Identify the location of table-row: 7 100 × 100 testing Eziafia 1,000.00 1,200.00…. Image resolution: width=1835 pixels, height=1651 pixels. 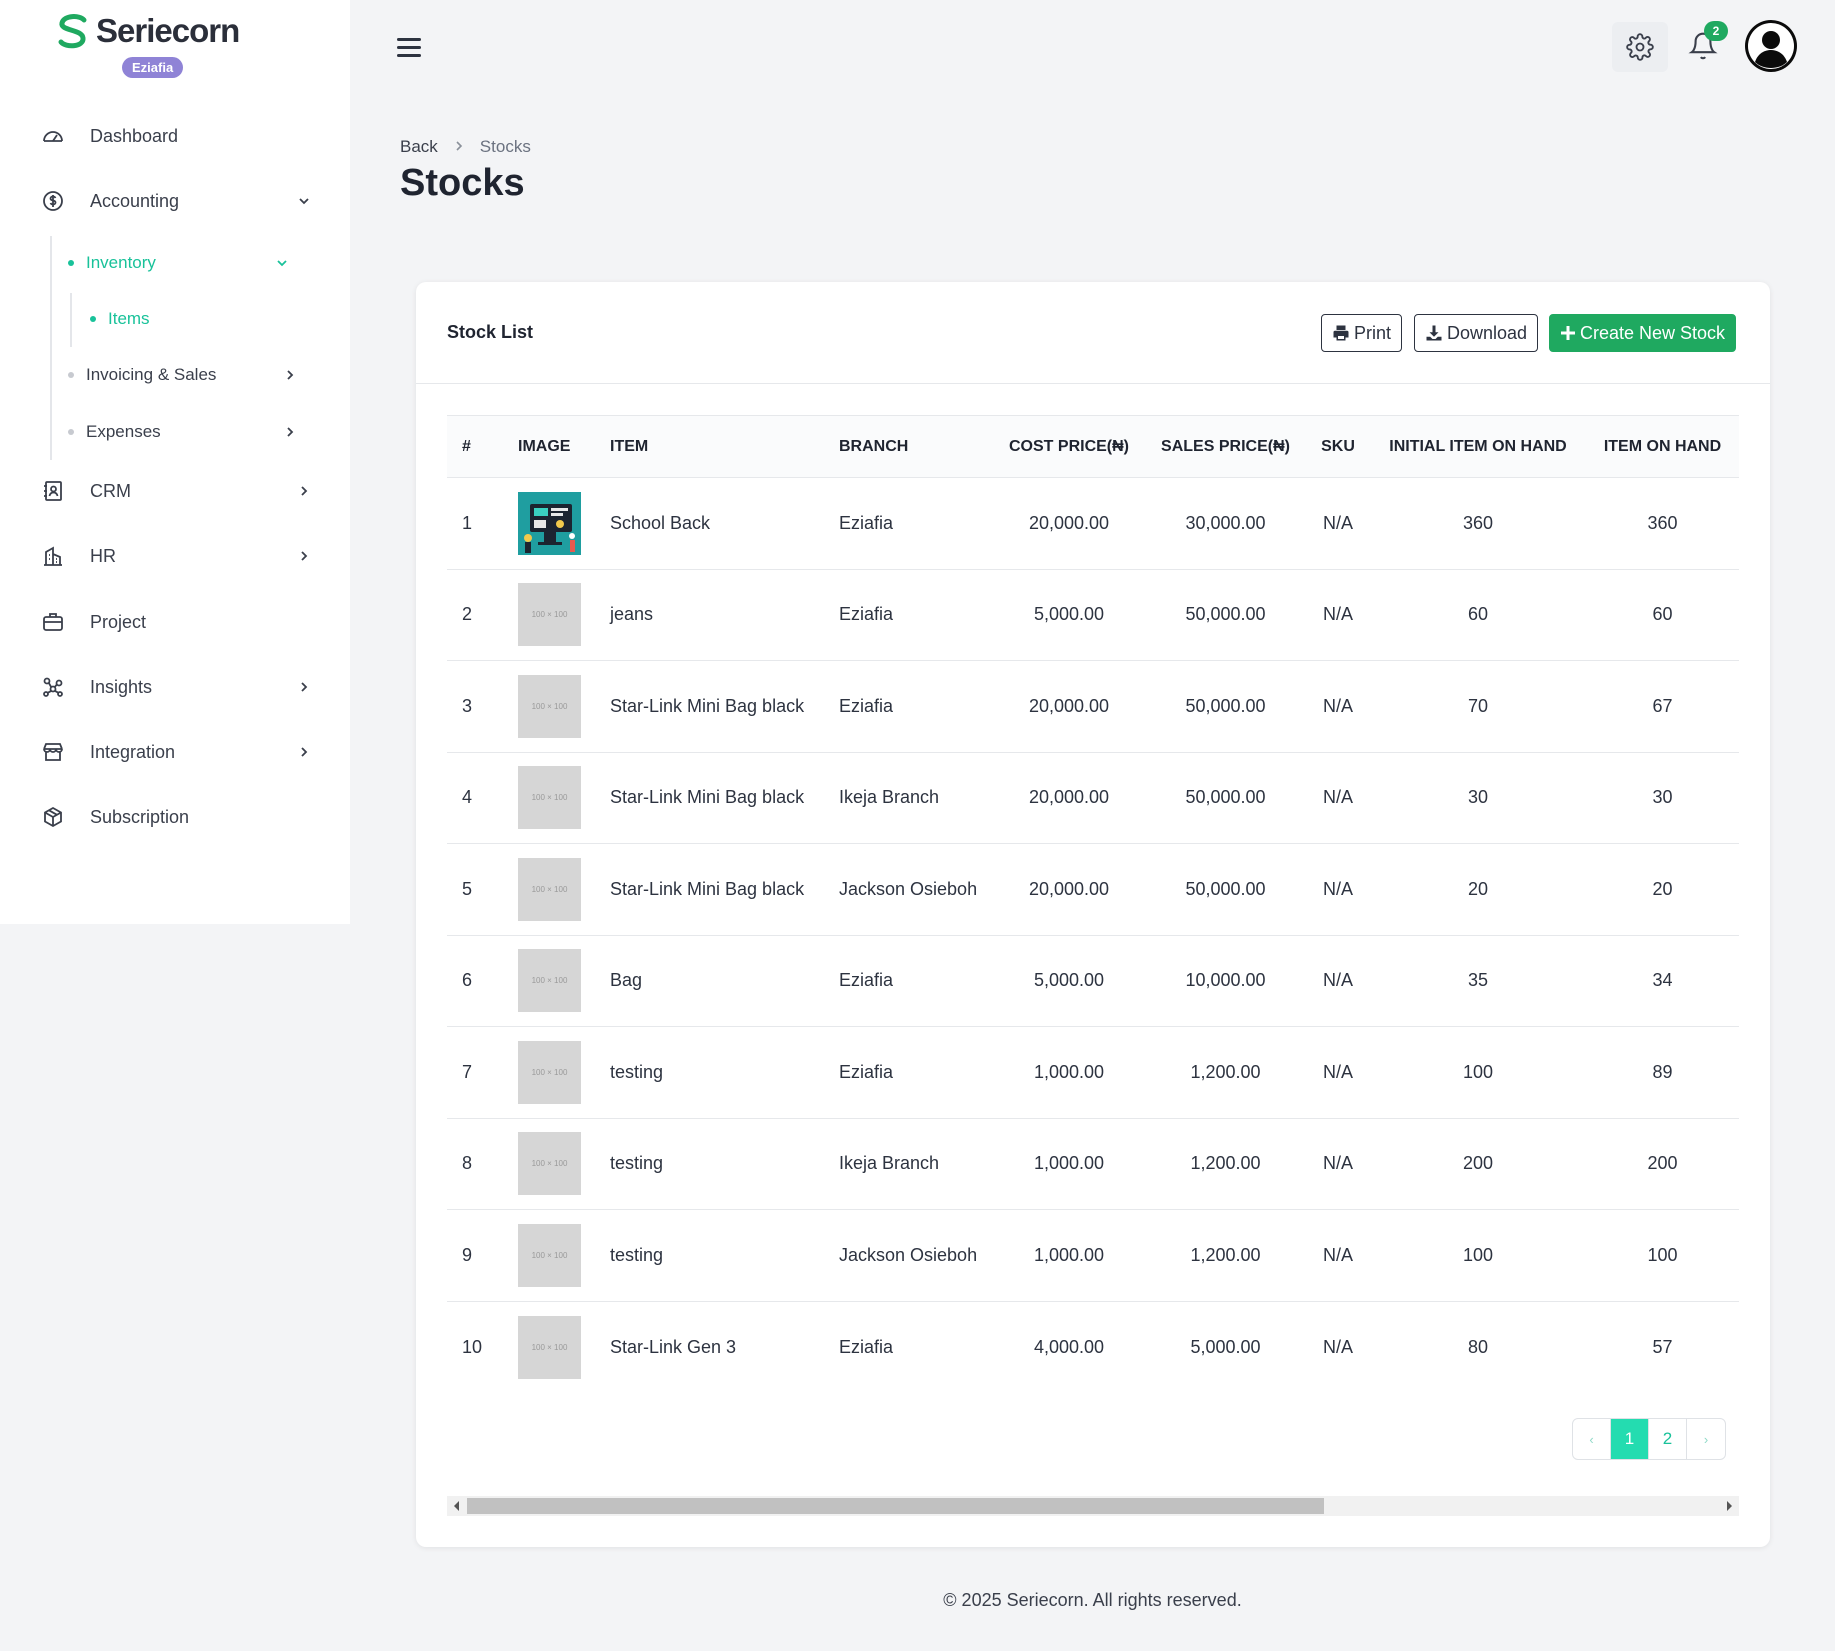
(1093, 1072).